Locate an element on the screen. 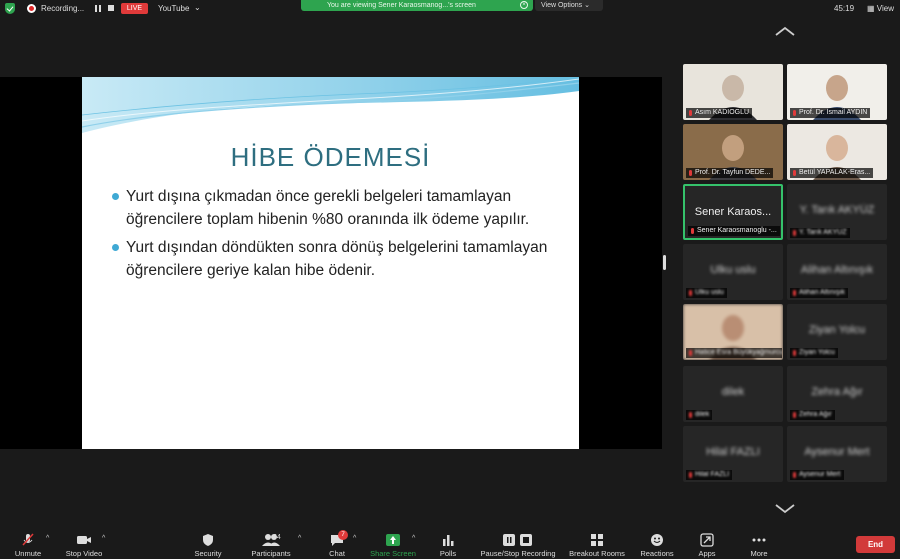 Image resolution: width=900 pixels, height=559 pixels. apps-button: Apps is located at coordinates (707, 544).